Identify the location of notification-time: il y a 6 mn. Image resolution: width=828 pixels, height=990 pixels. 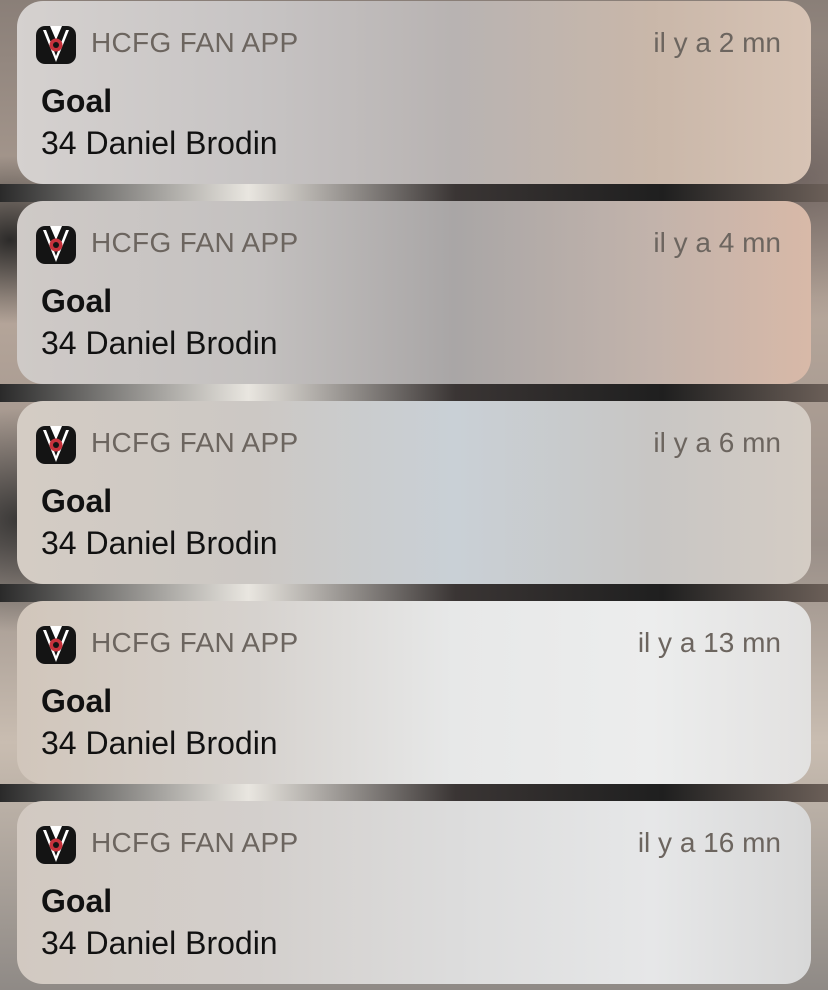
(717, 442).